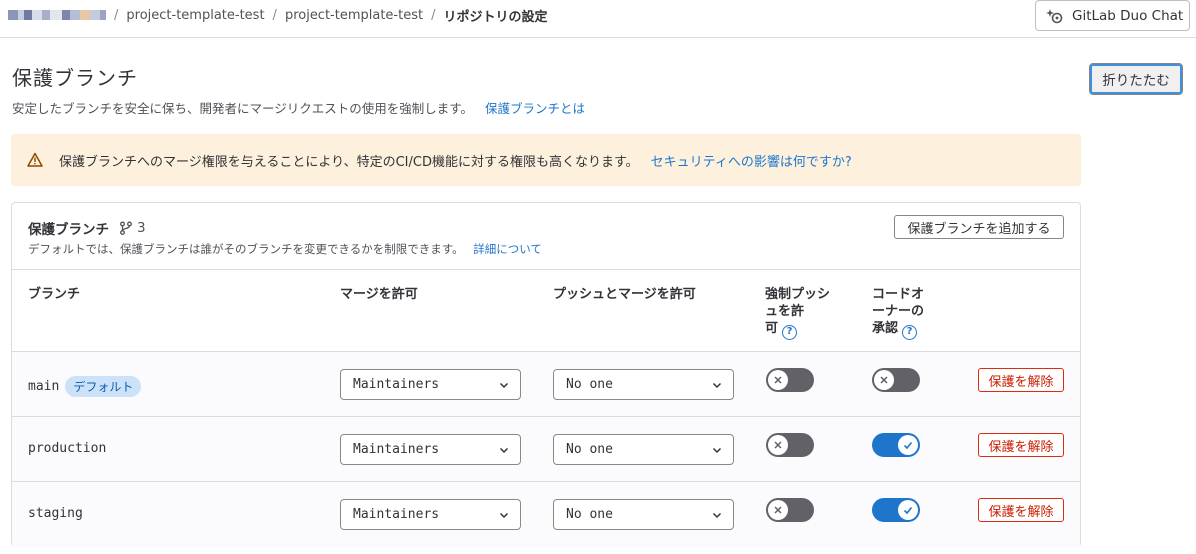 The height and width of the screenshot is (554, 1196). I want to click on duo-chat-label: GitLab Duo Chat, so click(1128, 15).